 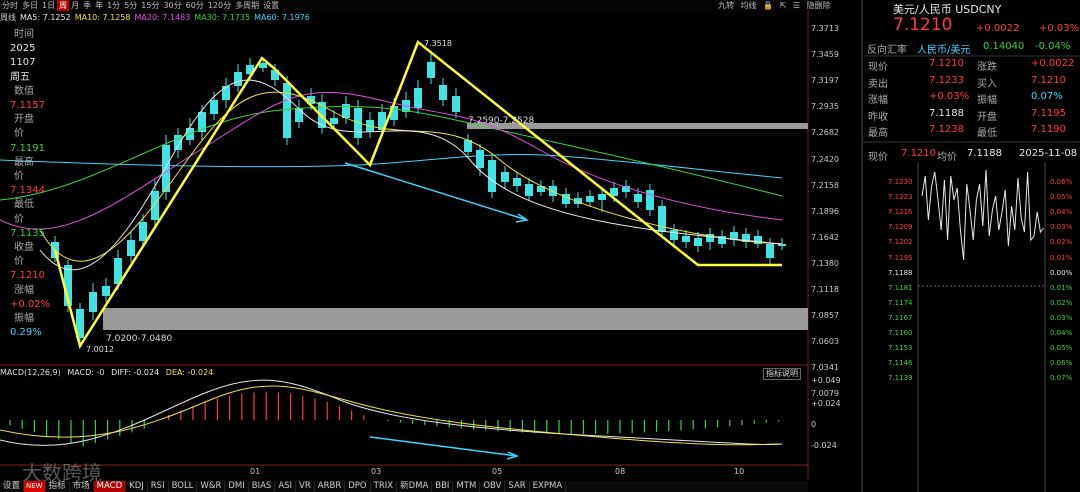 I want to click on indicator-tab: 新DMA, so click(x=415, y=486).